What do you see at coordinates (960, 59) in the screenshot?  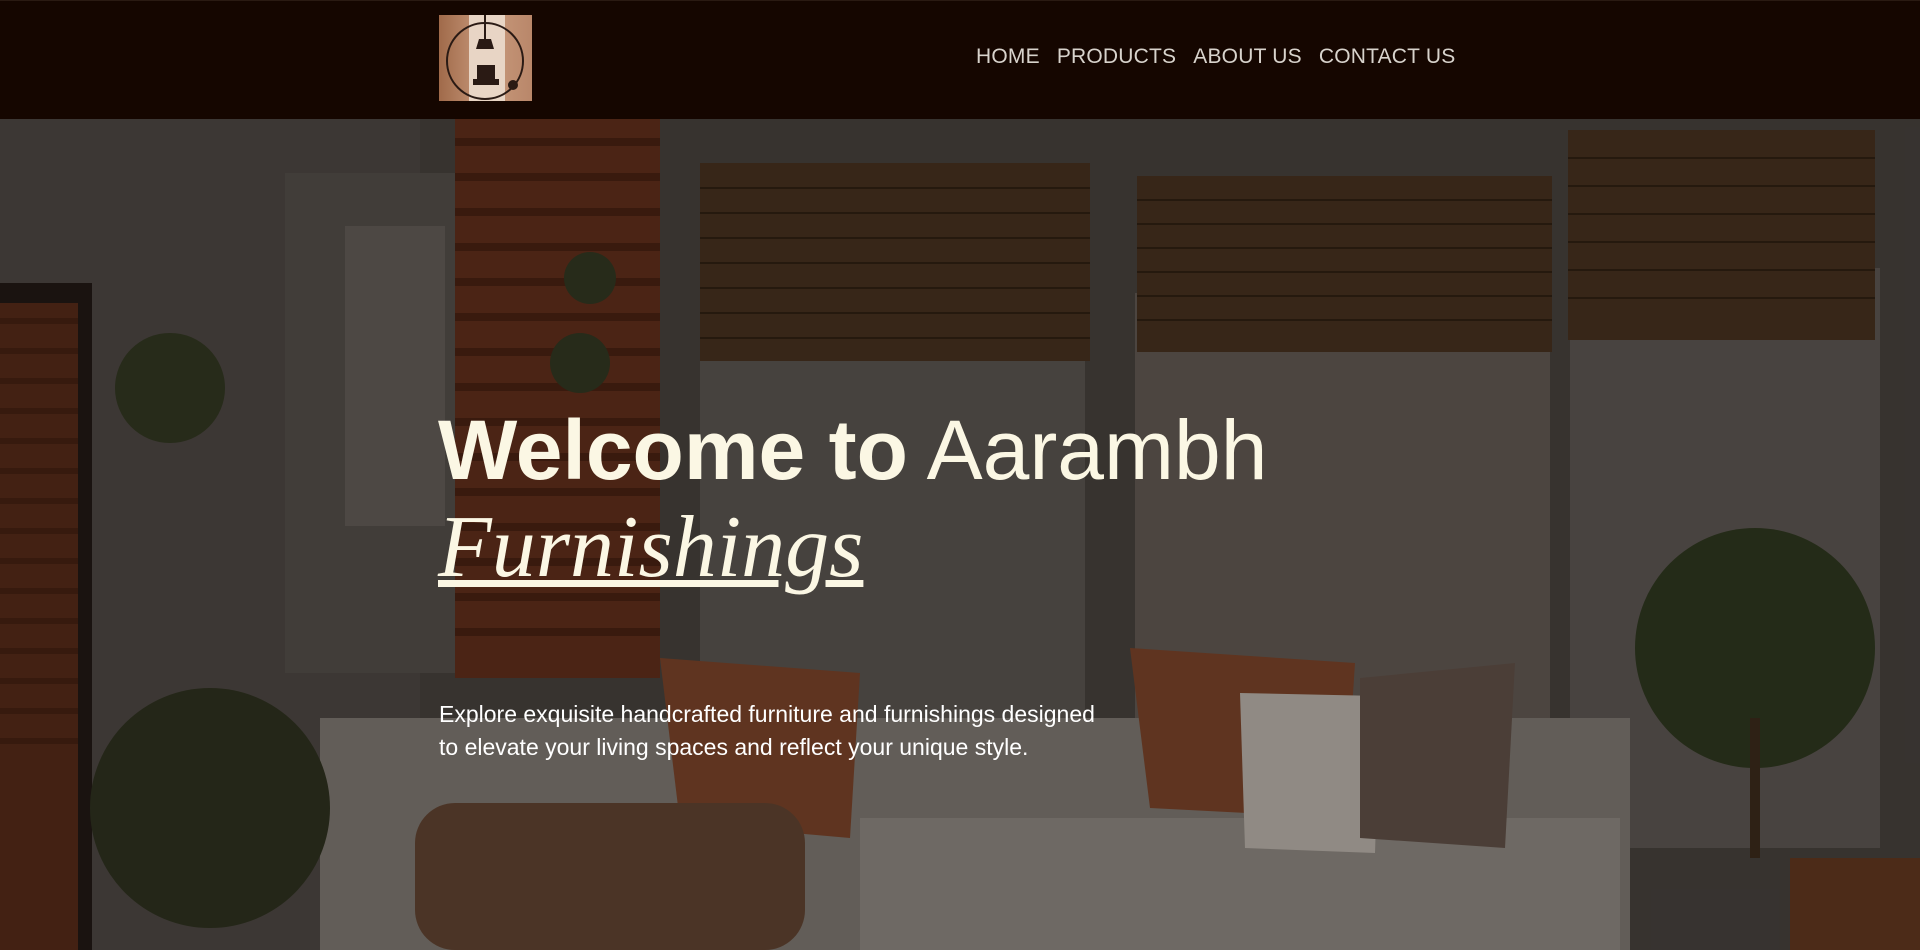 I see `site-header: HOME PRODUCTS ABOUT US CONTACT US` at bounding box center [960, 59].